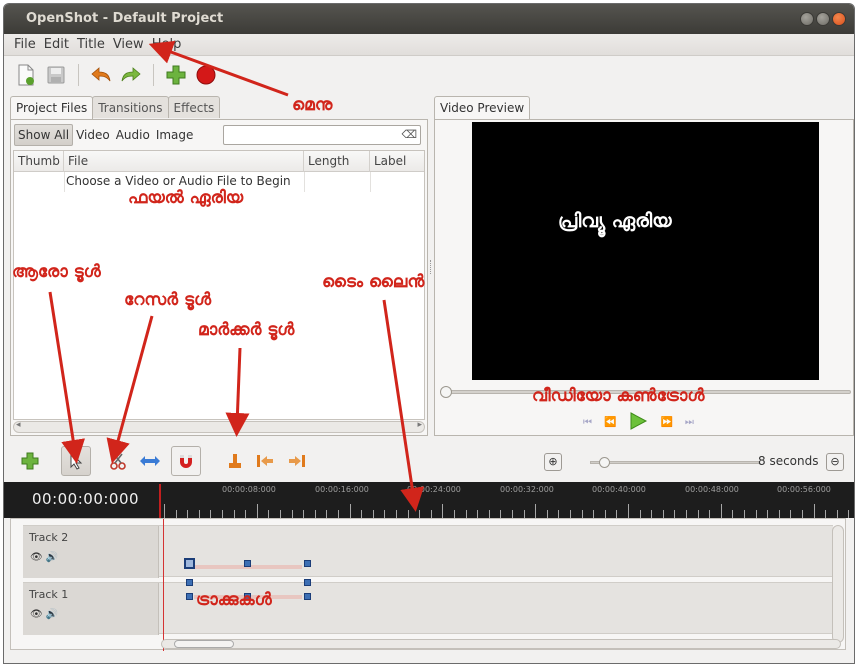  What do you see at coordinates (52, 108) in the screenshot?
I see `tab-project-files: Project Files` at bounding box center [52, 108].